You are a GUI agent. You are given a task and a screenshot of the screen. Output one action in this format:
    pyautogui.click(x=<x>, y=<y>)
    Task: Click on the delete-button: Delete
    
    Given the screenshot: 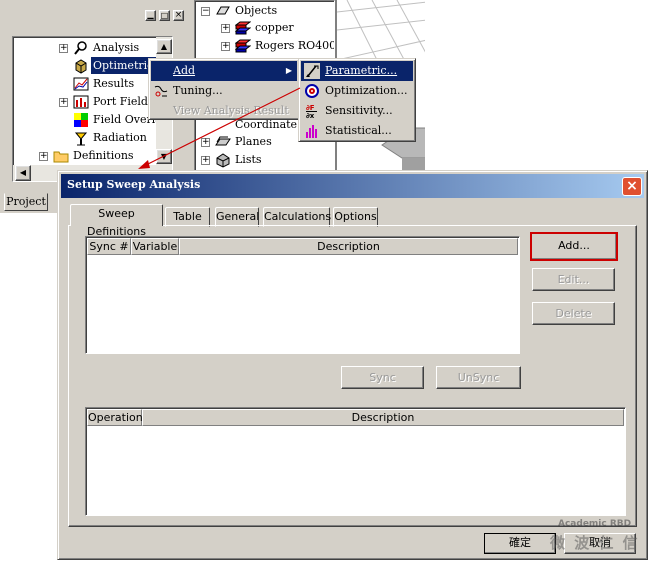 What is the action you would take?
    pyautogui.click(x=573, y=313)
    